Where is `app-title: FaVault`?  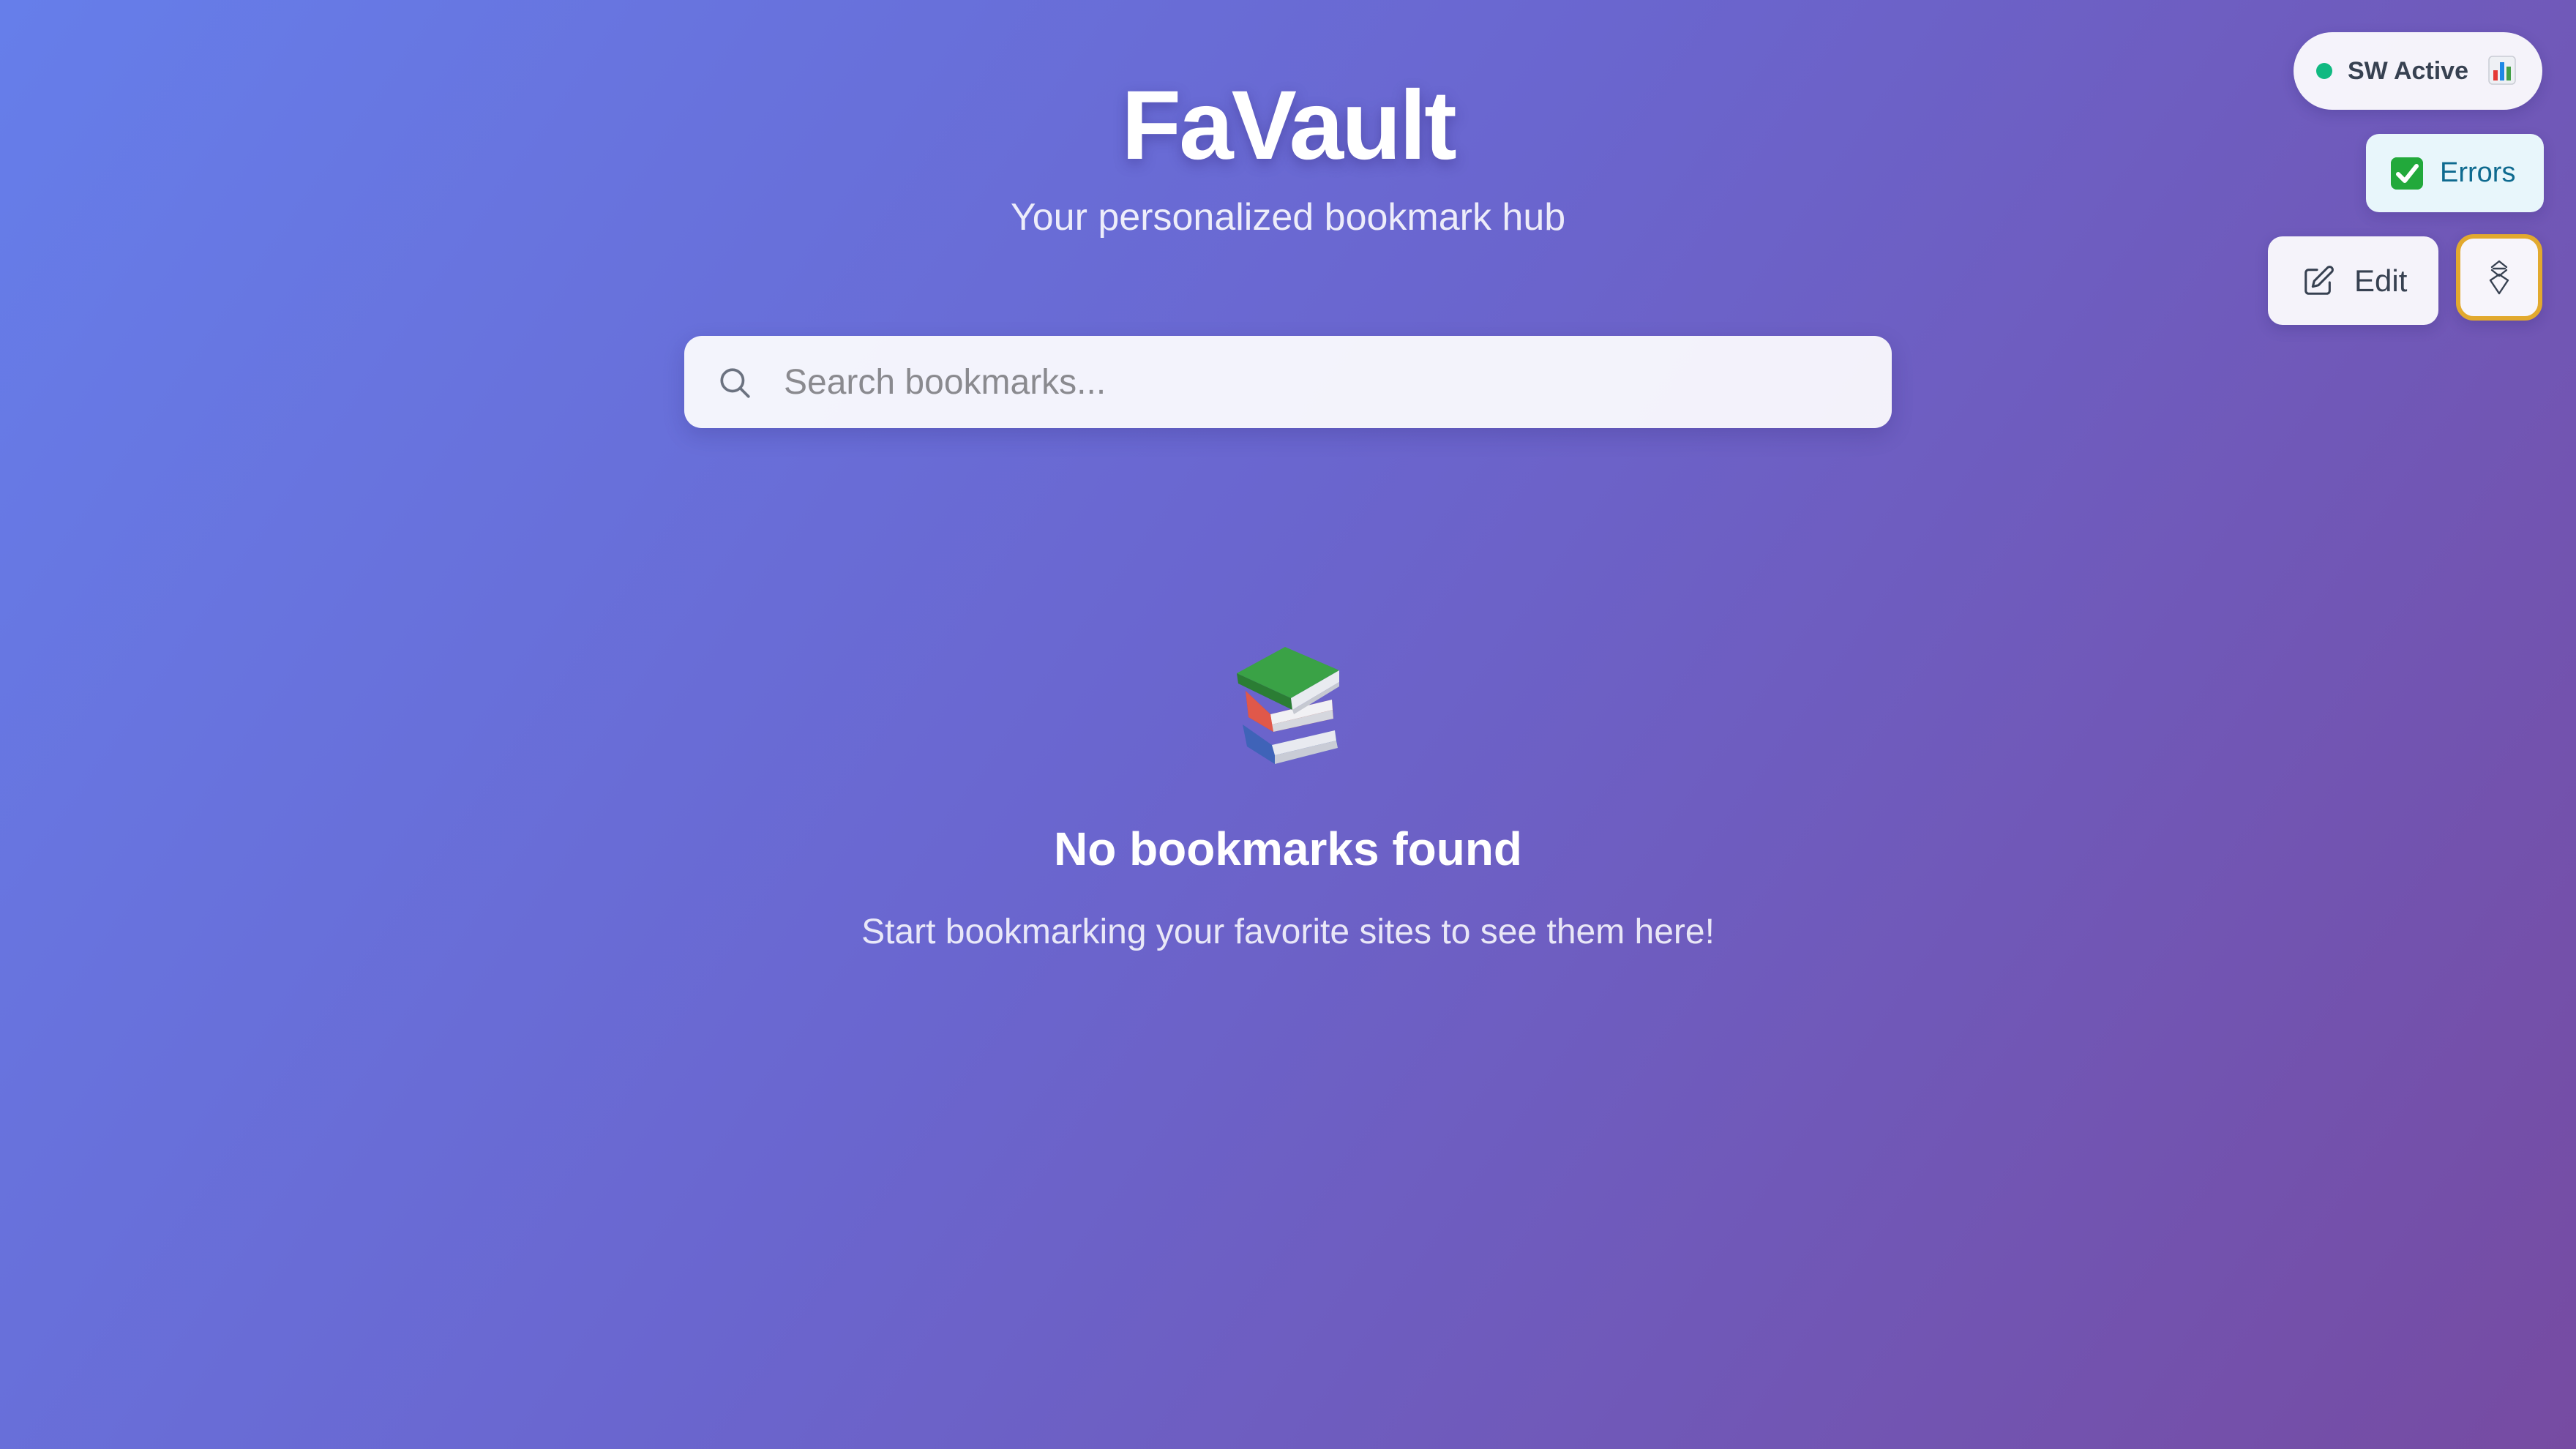
app-title: FaVault is located at coordinates (1289, 125).